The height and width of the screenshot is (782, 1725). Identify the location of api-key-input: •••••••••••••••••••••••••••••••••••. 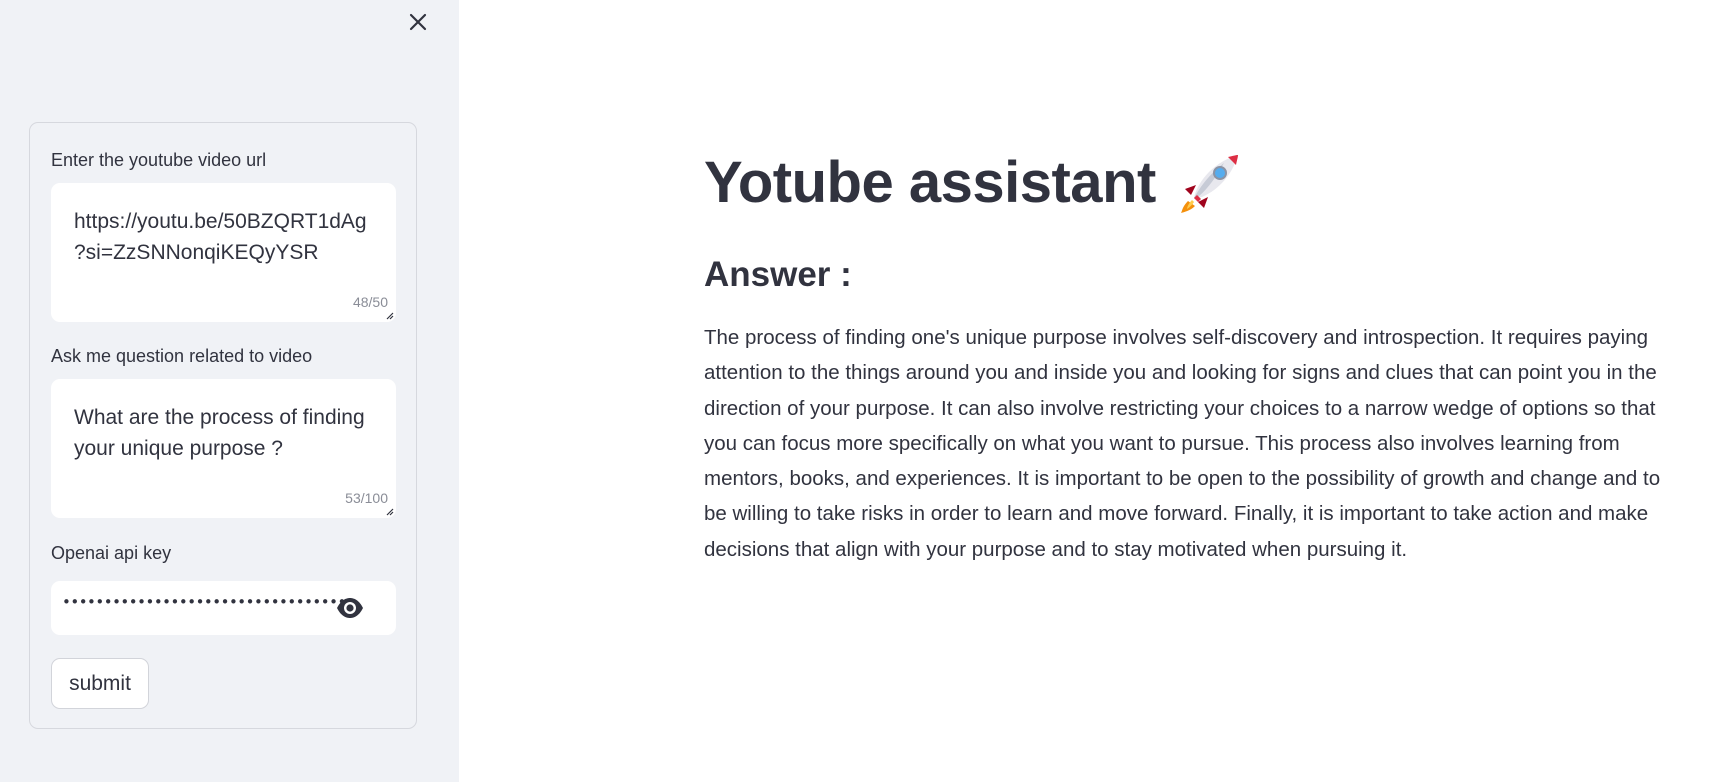
(223, 608).